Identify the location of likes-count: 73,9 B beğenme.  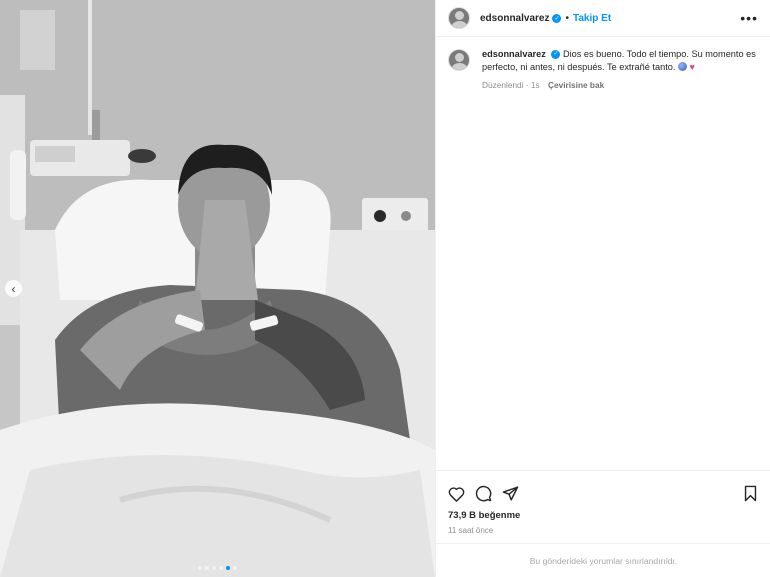
(603, 514).